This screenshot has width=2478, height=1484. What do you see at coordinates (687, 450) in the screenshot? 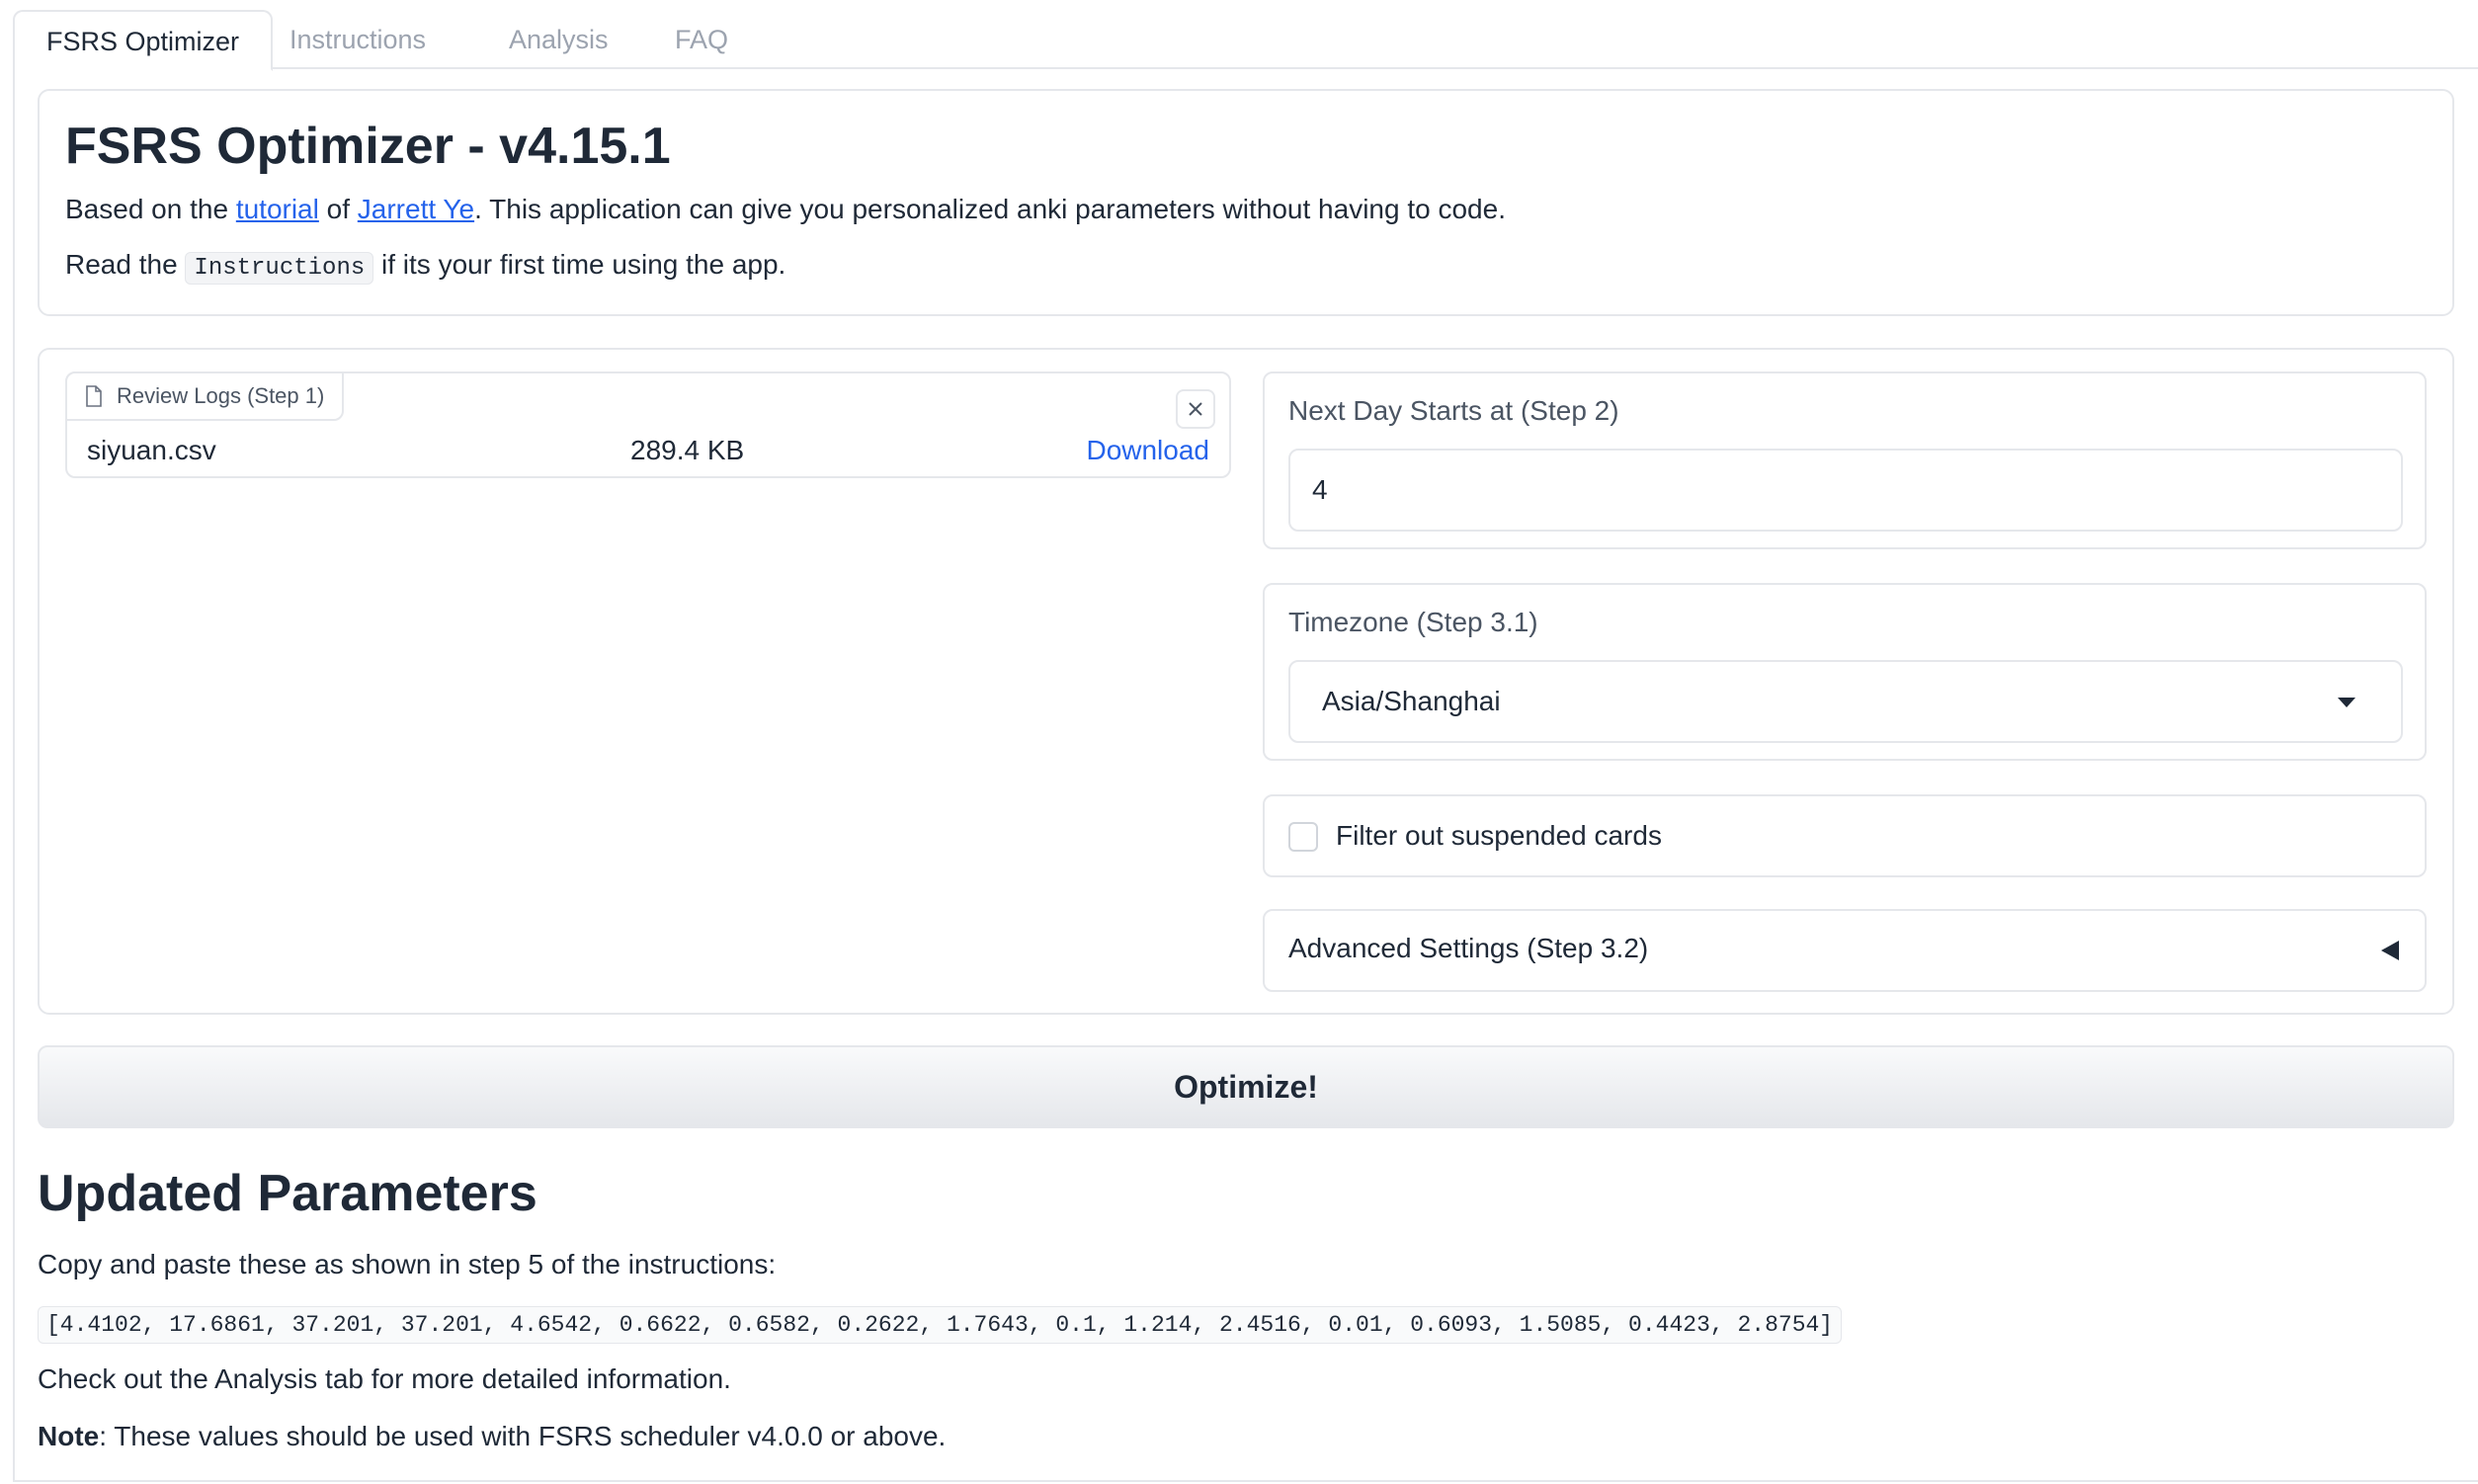
I see `file-size: 289.4 KB` at bounding box center [687, 450].